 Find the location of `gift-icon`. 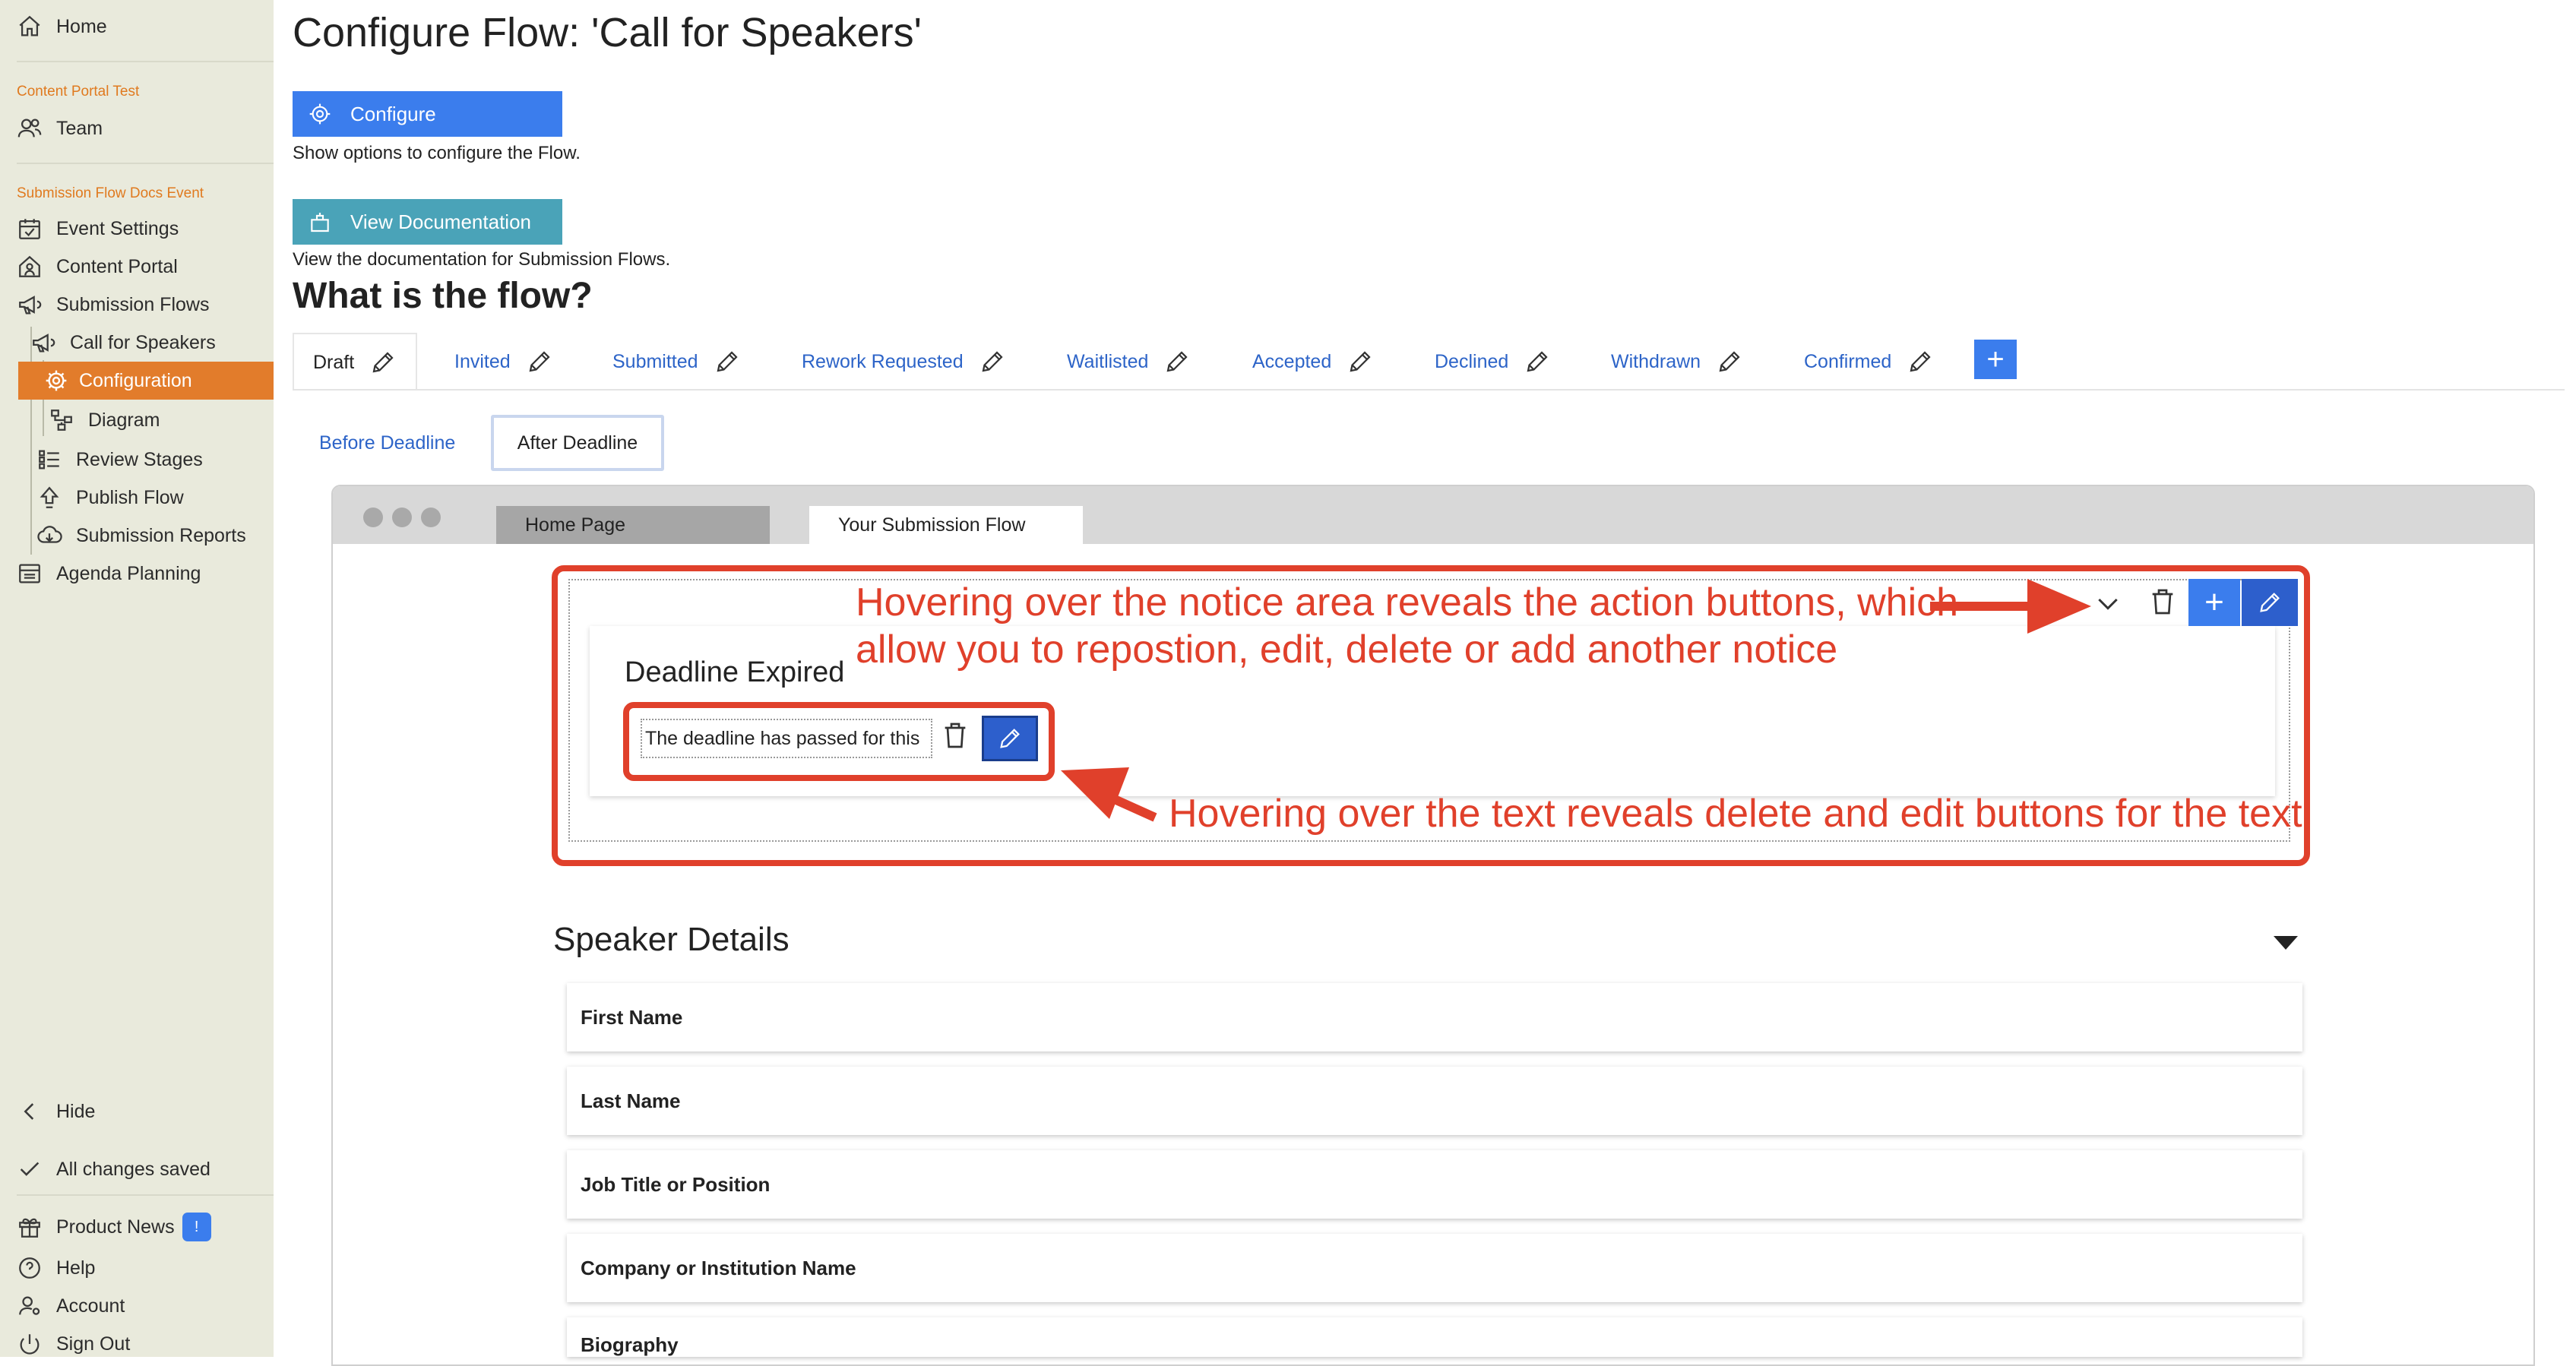

gift-icon is located at coordinates (30, 1227).